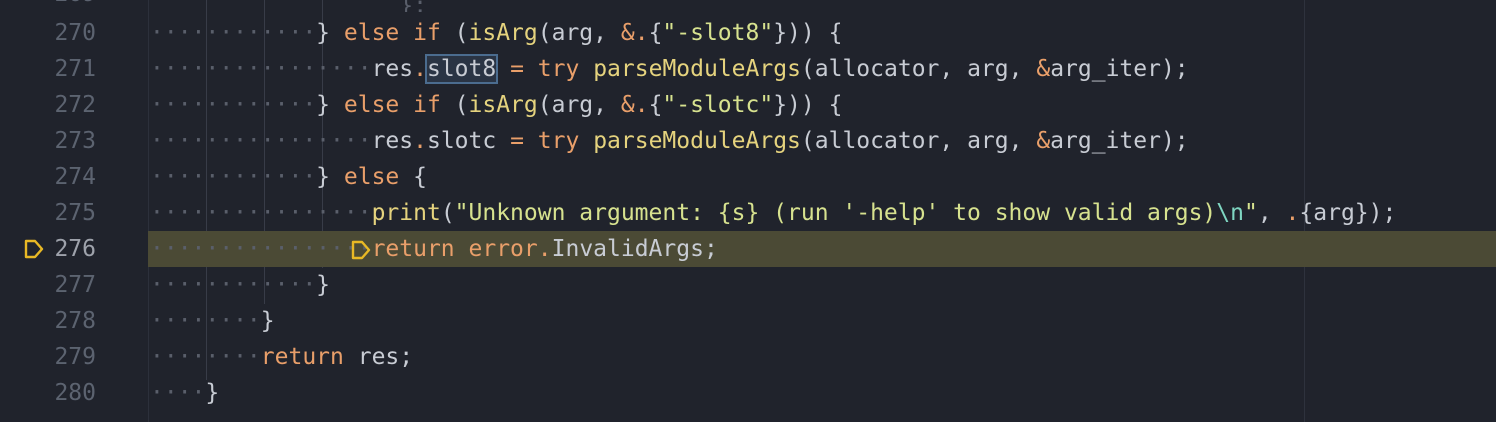 Image resolution: width=1496 pixels, height=422 pixels. Describe the element at coordinates (288, 177) in the screenshot. I see `code-text: ············} else {` at that location.